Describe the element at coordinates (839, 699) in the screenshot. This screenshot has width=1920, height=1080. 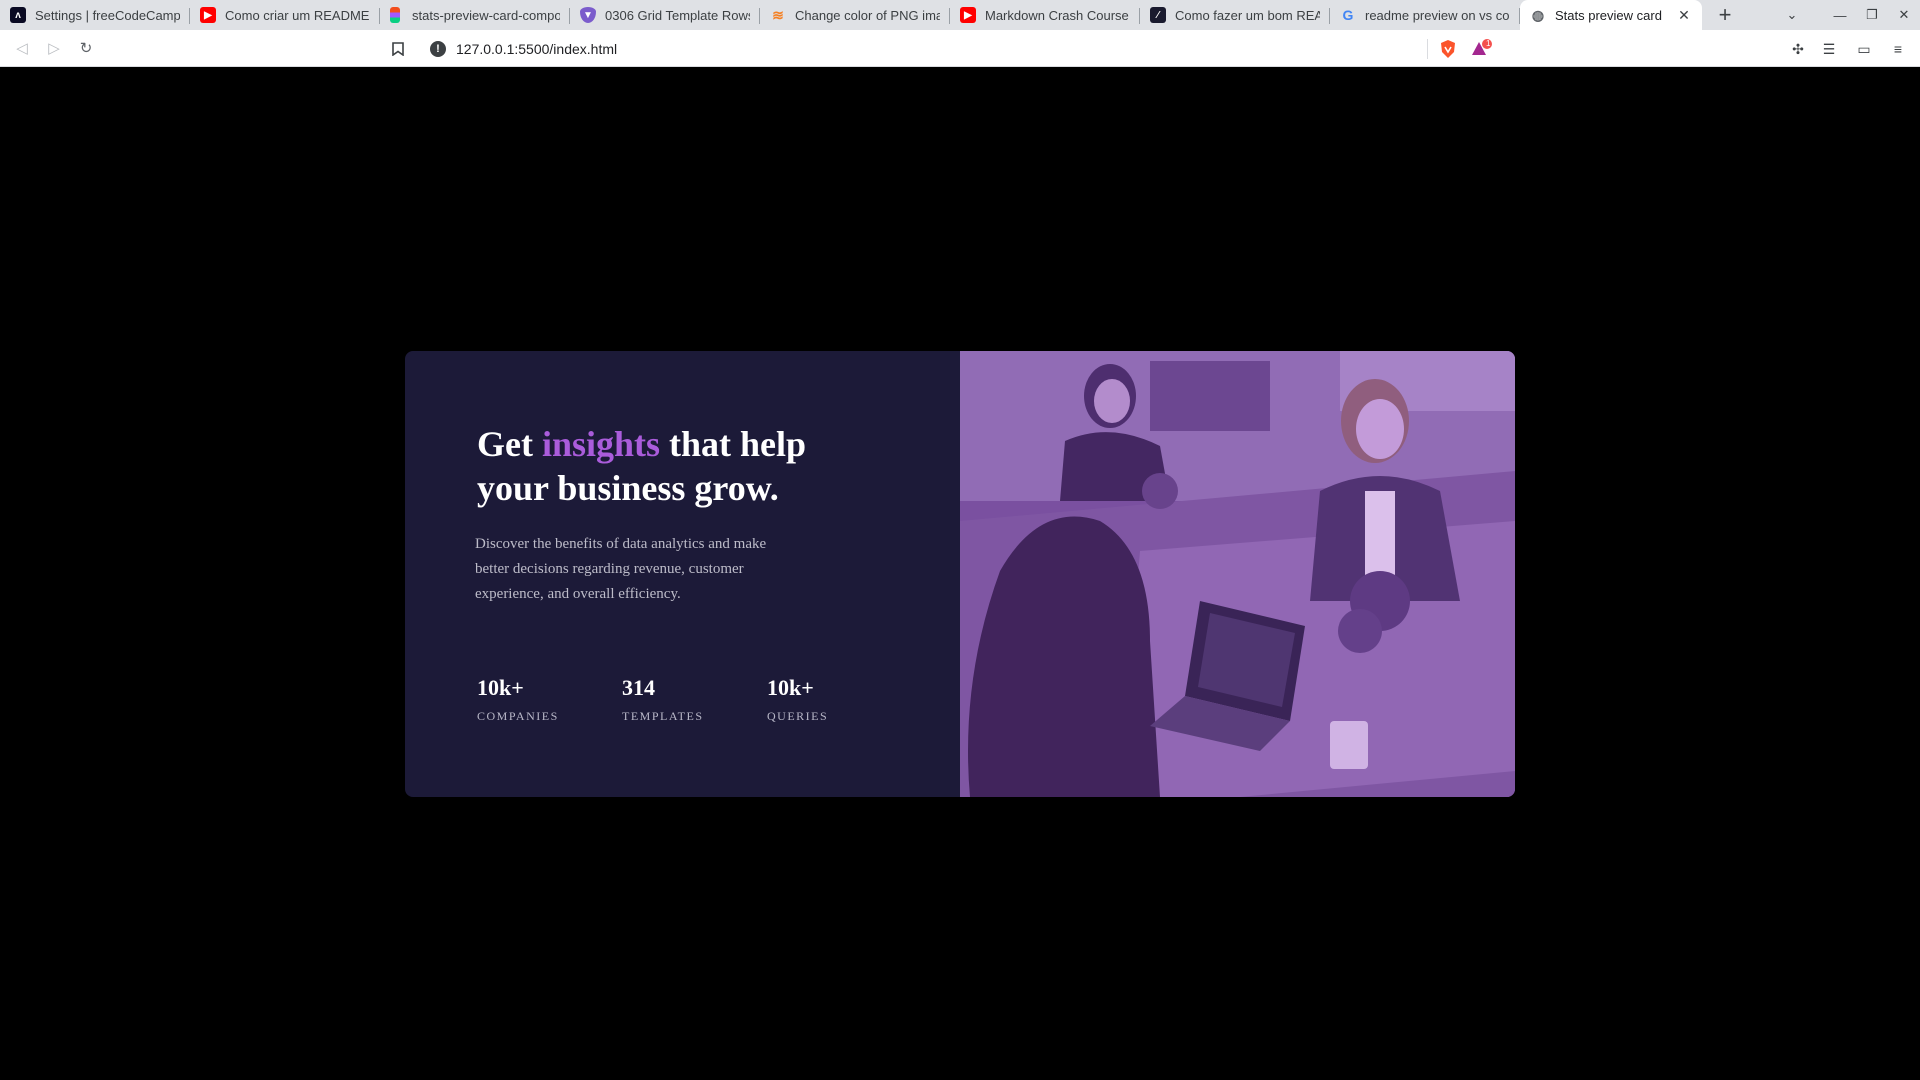
I see `stat-queries: 10k+ QUERIES` at that location.